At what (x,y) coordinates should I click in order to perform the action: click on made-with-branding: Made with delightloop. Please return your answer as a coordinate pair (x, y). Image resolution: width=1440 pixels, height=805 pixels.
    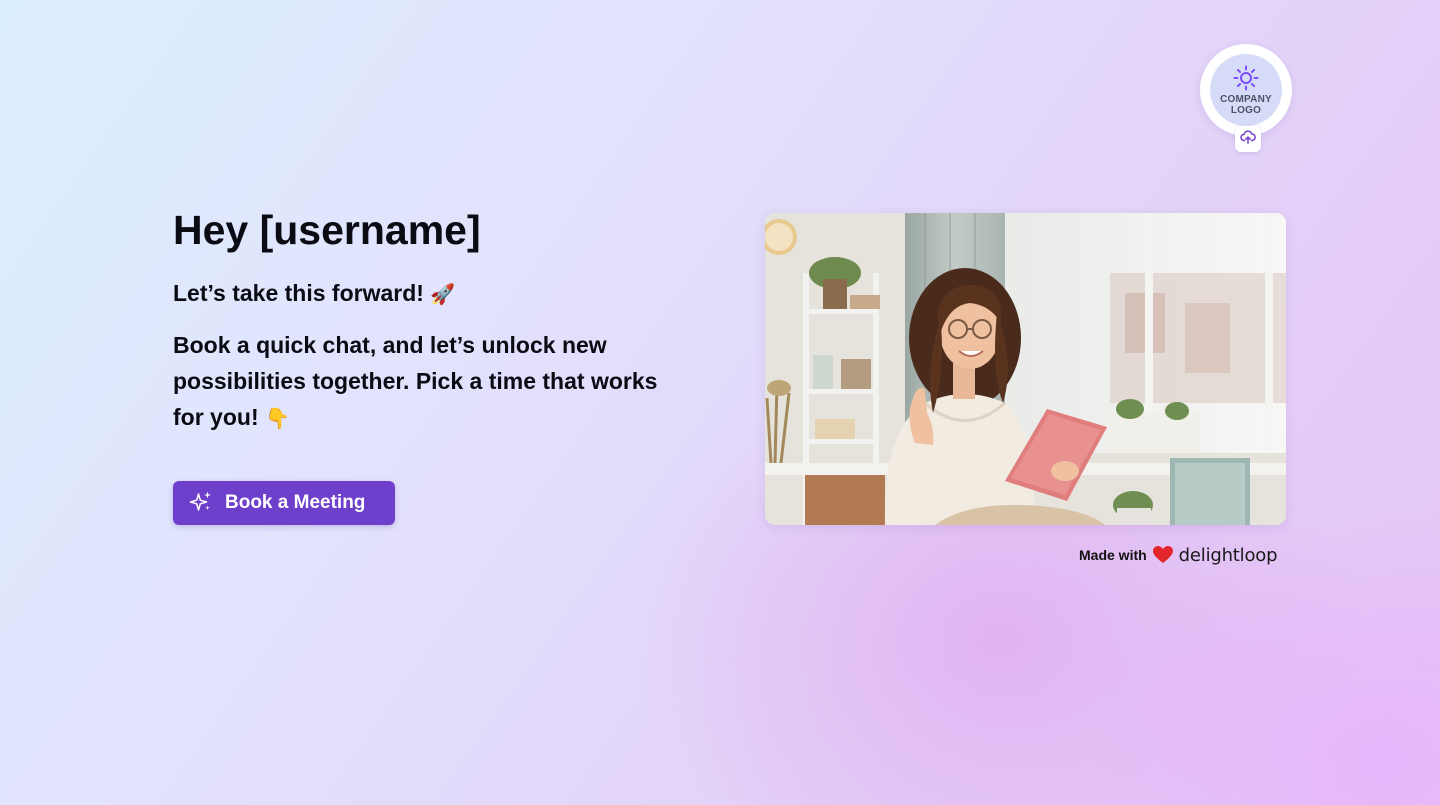
    Looking at the image, I should click on (1178, 555).